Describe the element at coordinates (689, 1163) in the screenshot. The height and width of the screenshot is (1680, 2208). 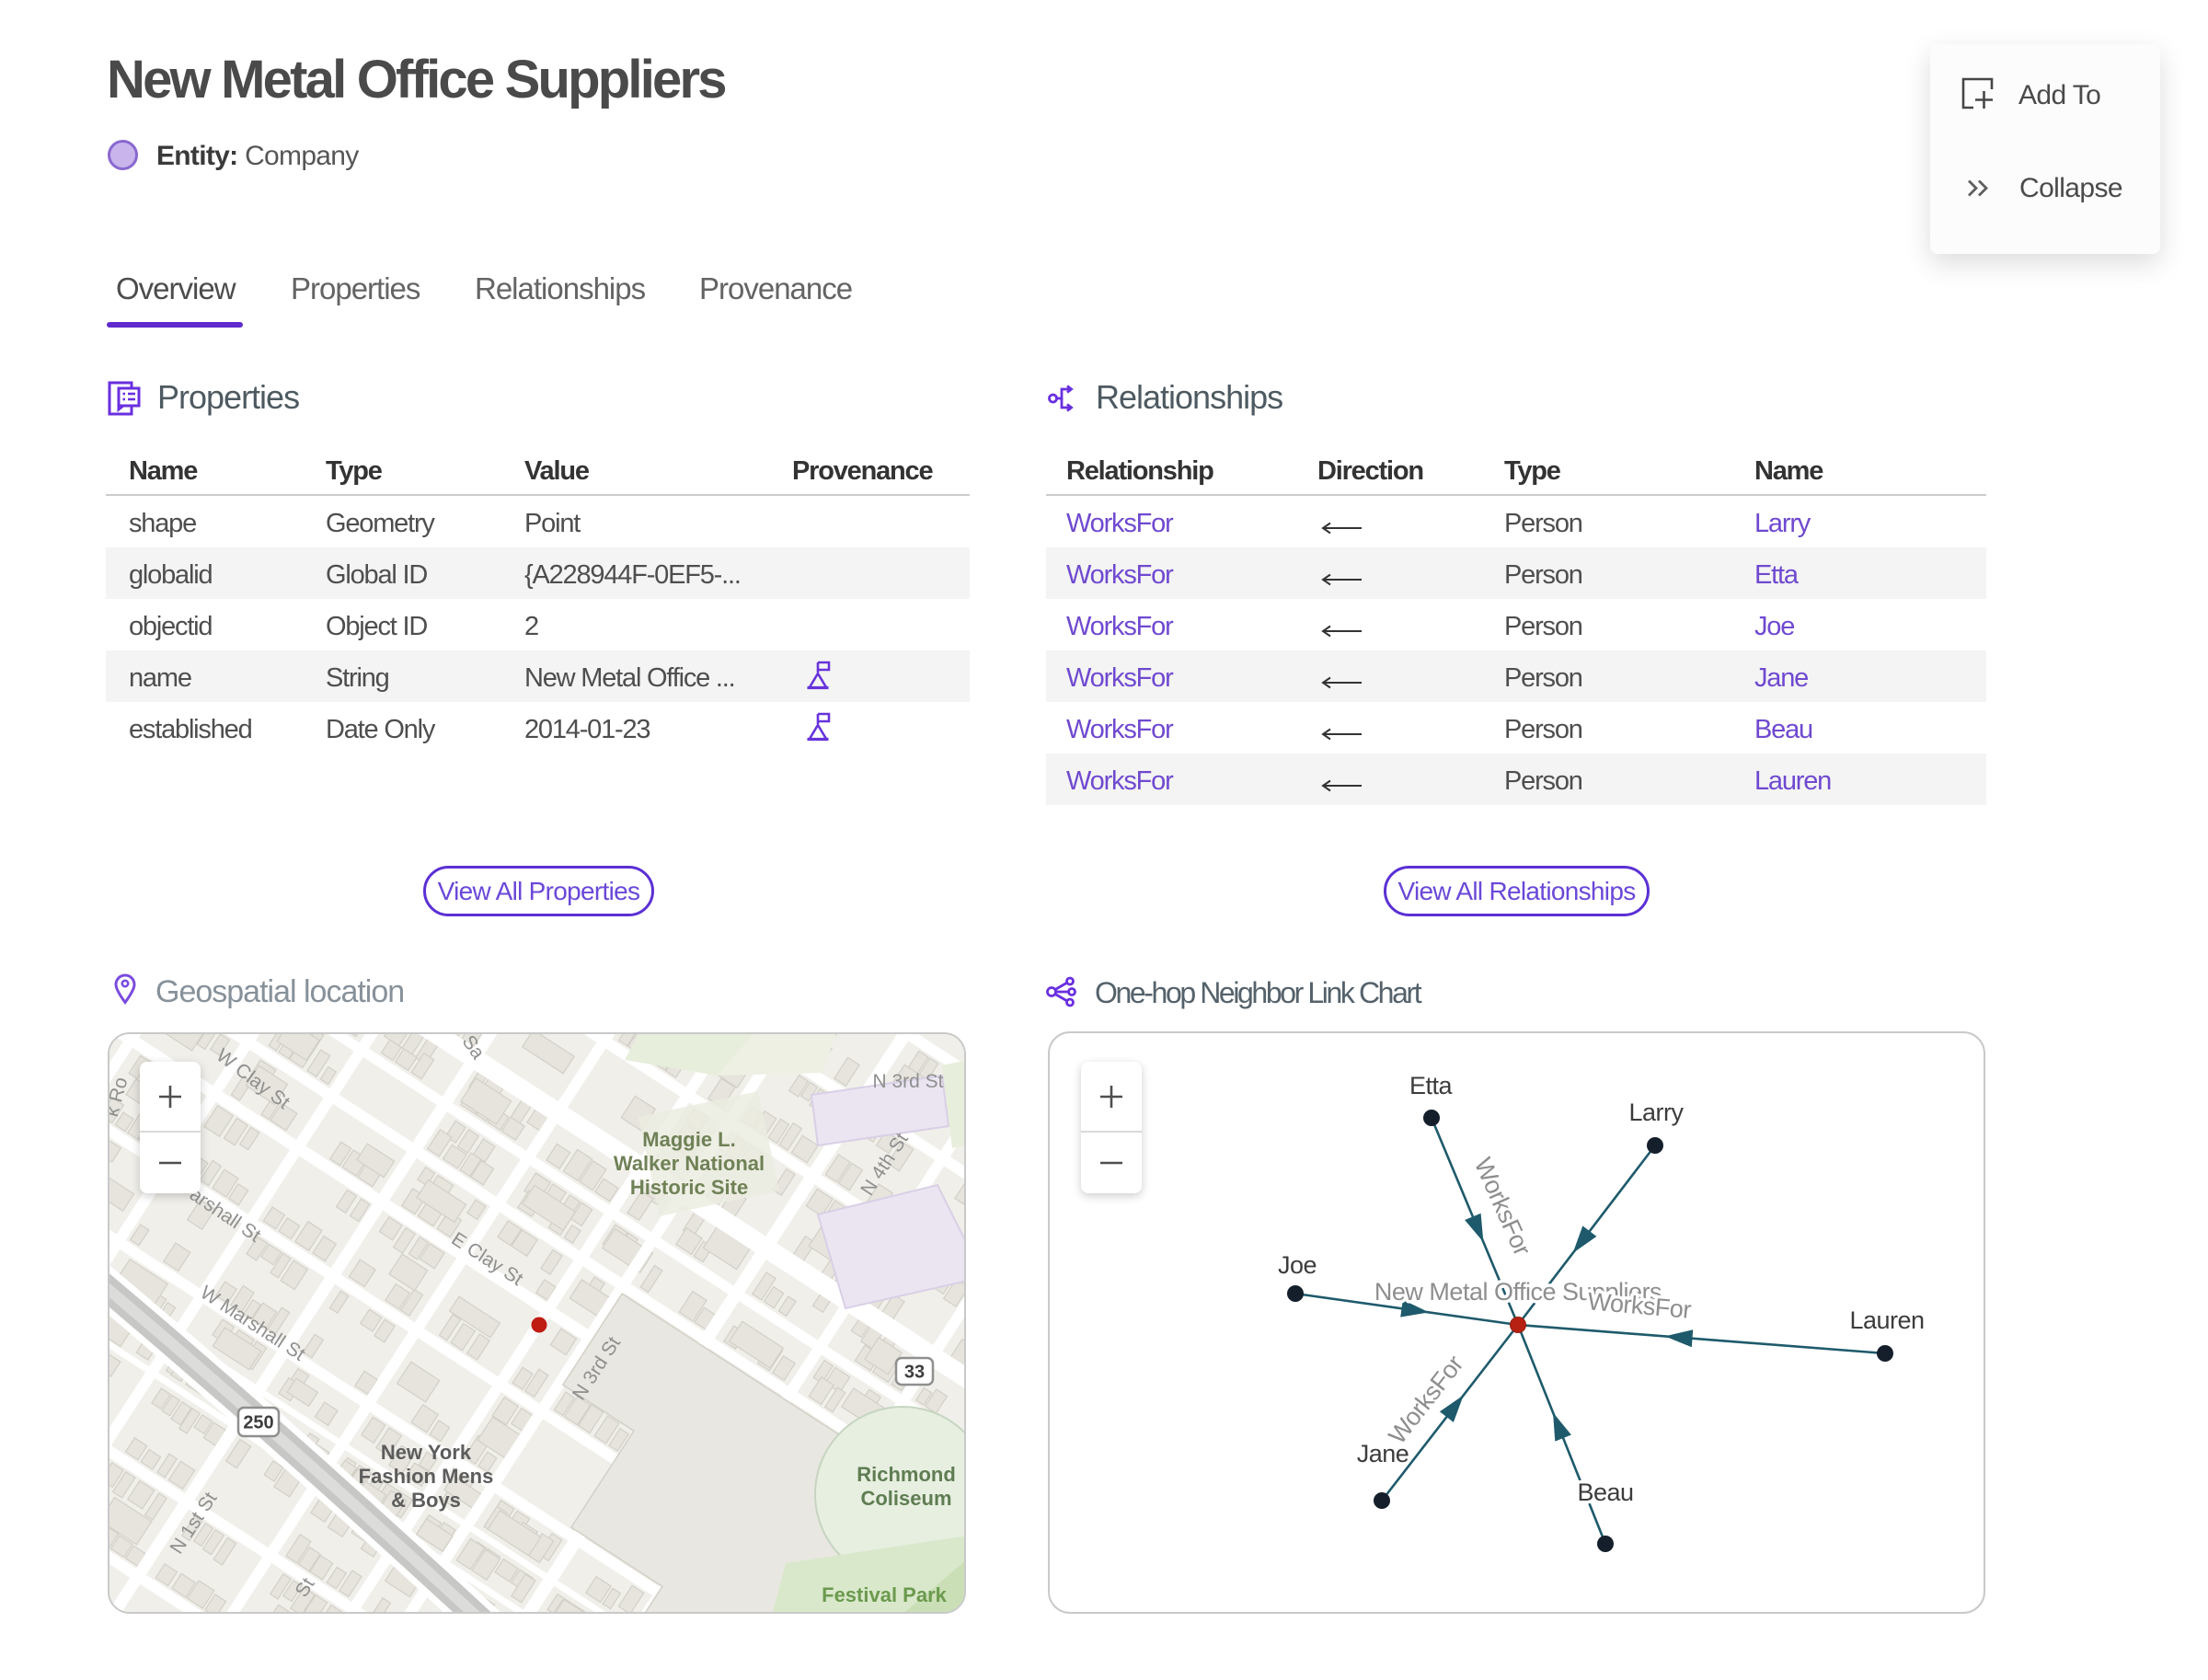
I see `svg-text: Walker National` at that location.